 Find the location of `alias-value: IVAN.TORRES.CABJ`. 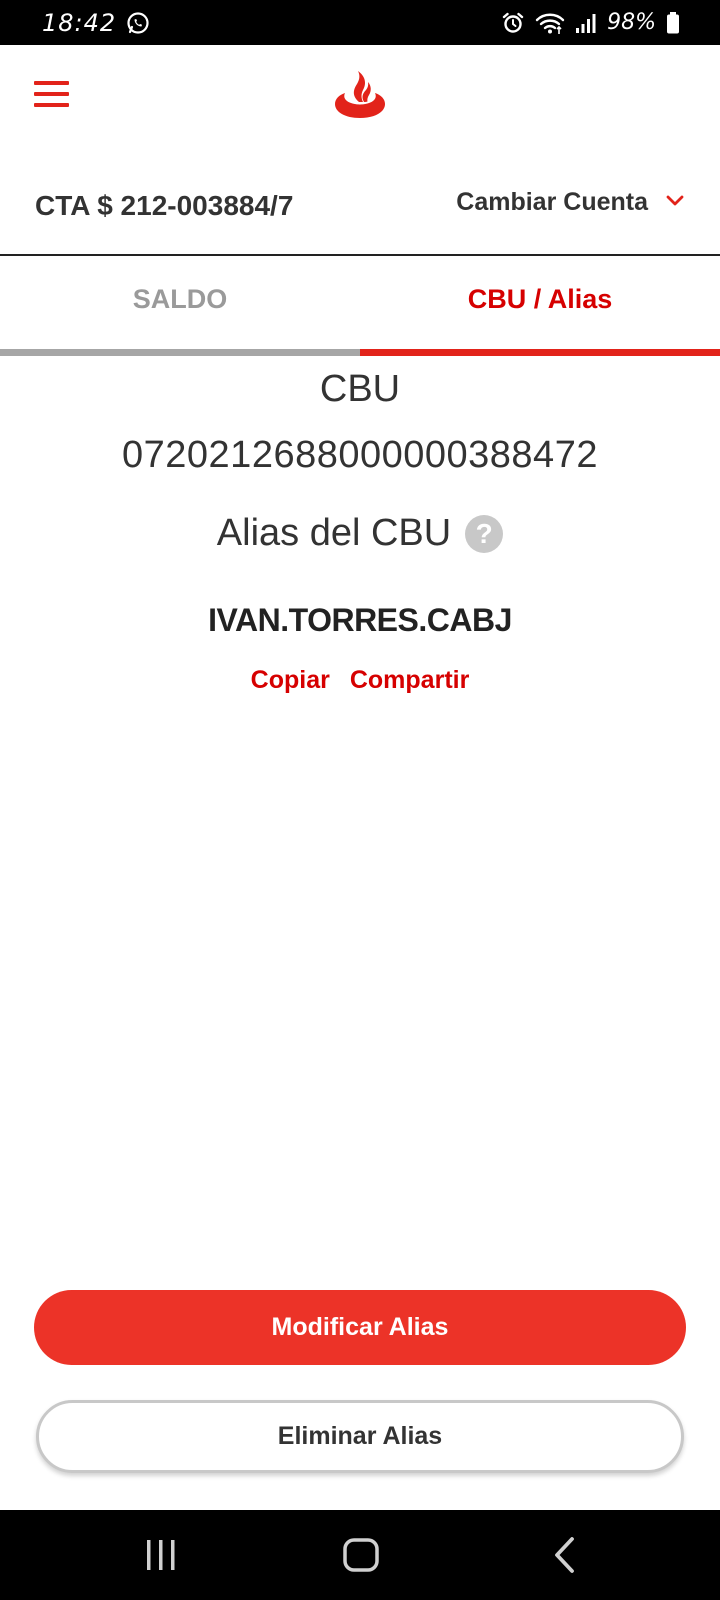

alias-value: IVAN.TORRES.CABJ is located at coordinates (360, 620).